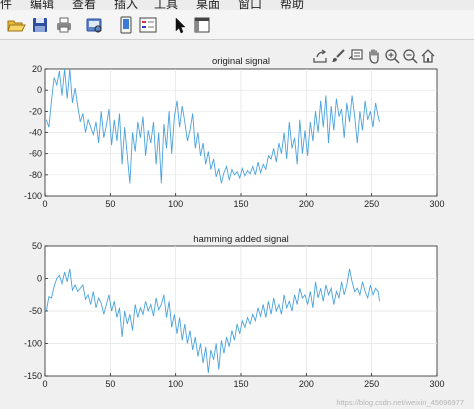 The width and height of the screenshot is (474, 409). What do you see at coordinates (237, 5) in the screenshot?
I see `menu-bar: 件 编辑 查看 插入 工具 桌面 窗口 帮助` at bounding box center [237, 5].